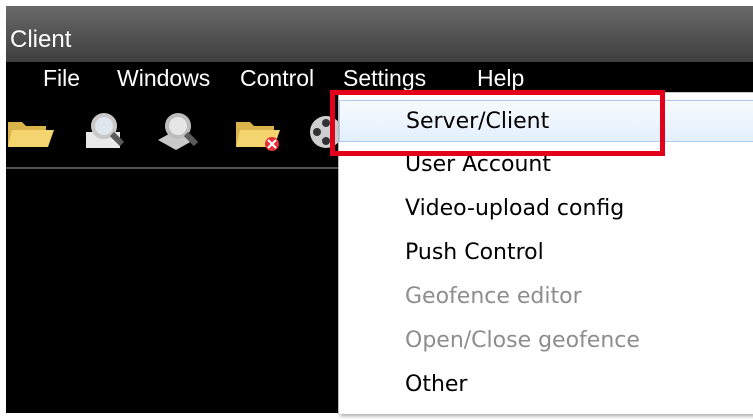 The height and width of the screenshot is (419, 753). Describe the element at coordinates (546, 209) in the screenshot. I see `menu-item-video-upload-config: Video-upload config` at that location.